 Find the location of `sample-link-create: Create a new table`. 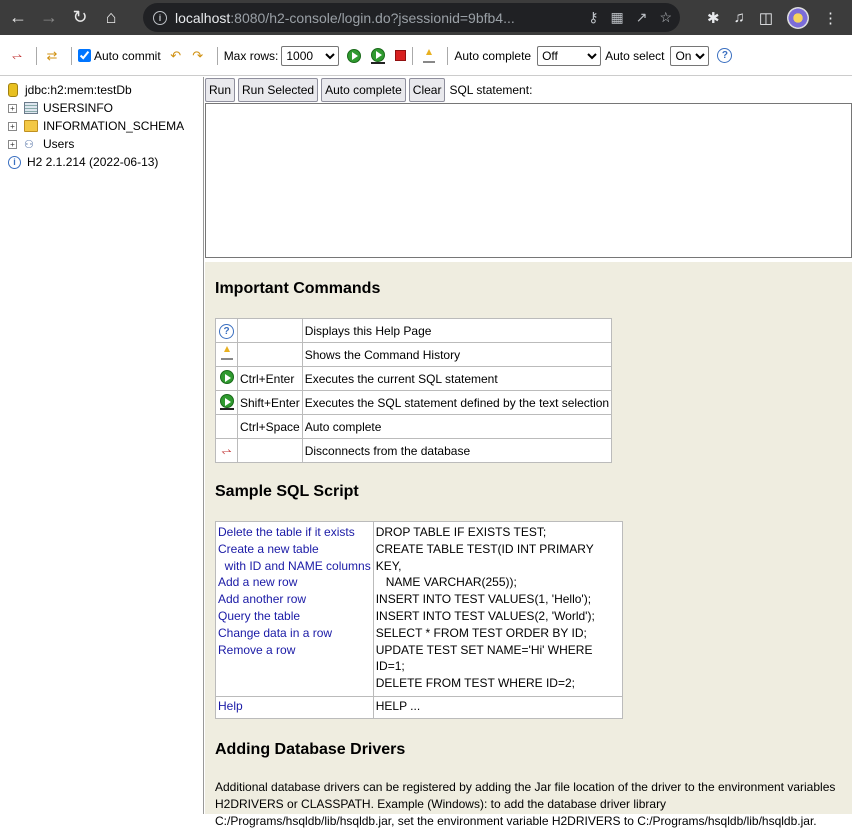

sample-link-create: Create a new table is located at coordinates (294, 549).